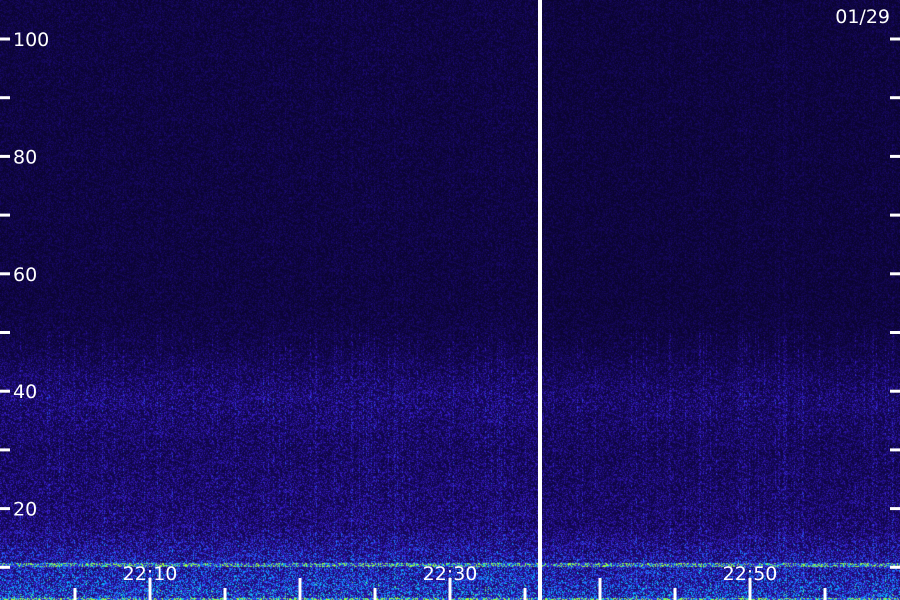 The width and height of the screenshot is (900, 600). I want to click on x-tick-label-50: 22:50, so click(750, 574).